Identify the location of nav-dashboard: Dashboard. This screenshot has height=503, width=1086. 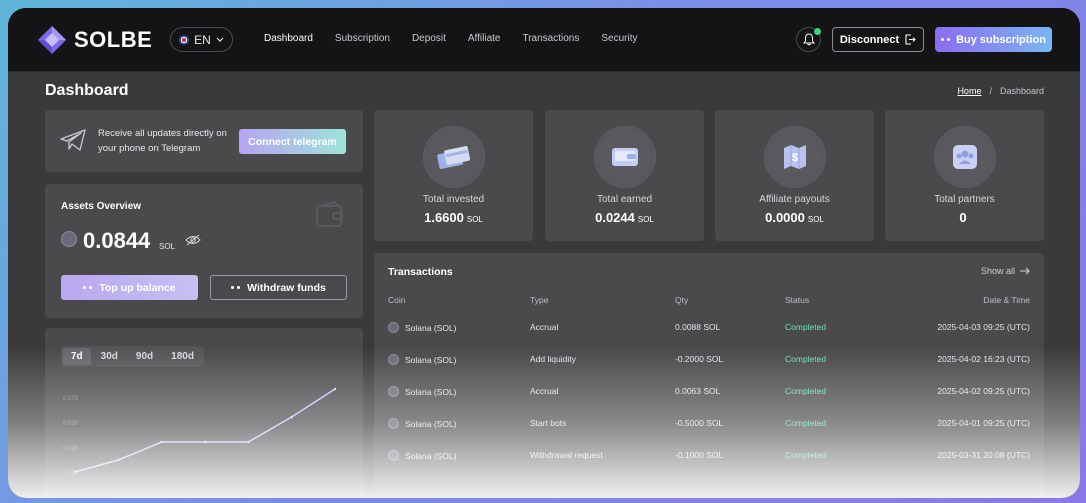
(288, 38).